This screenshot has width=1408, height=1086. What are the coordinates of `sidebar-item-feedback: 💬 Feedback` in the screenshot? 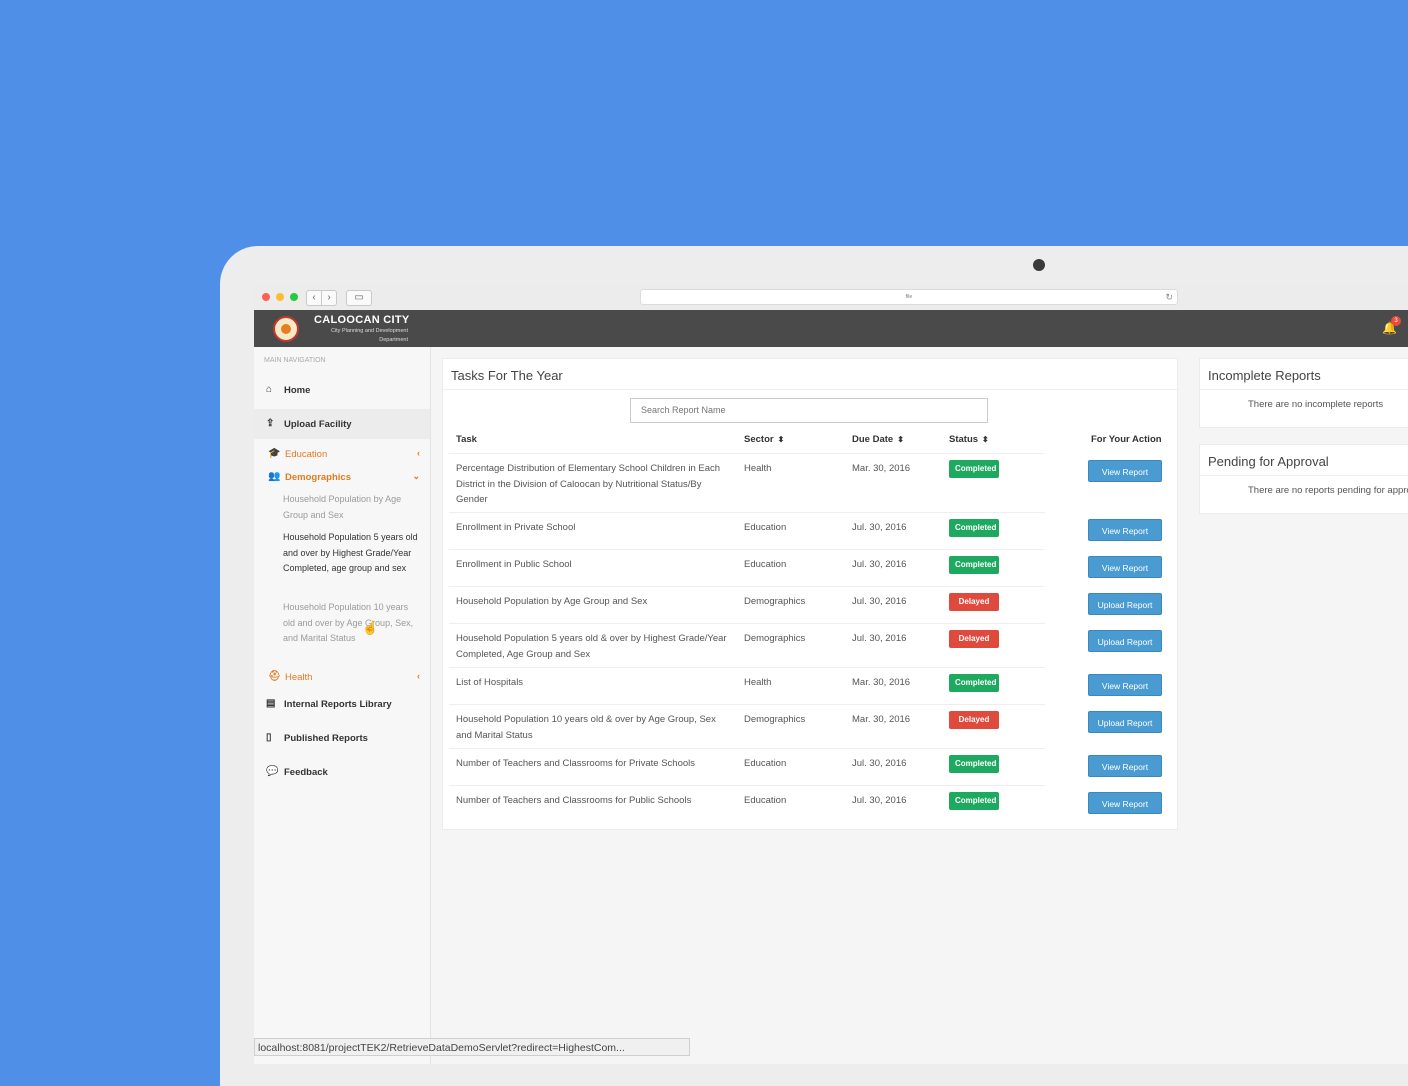 It's located at (342, 772).